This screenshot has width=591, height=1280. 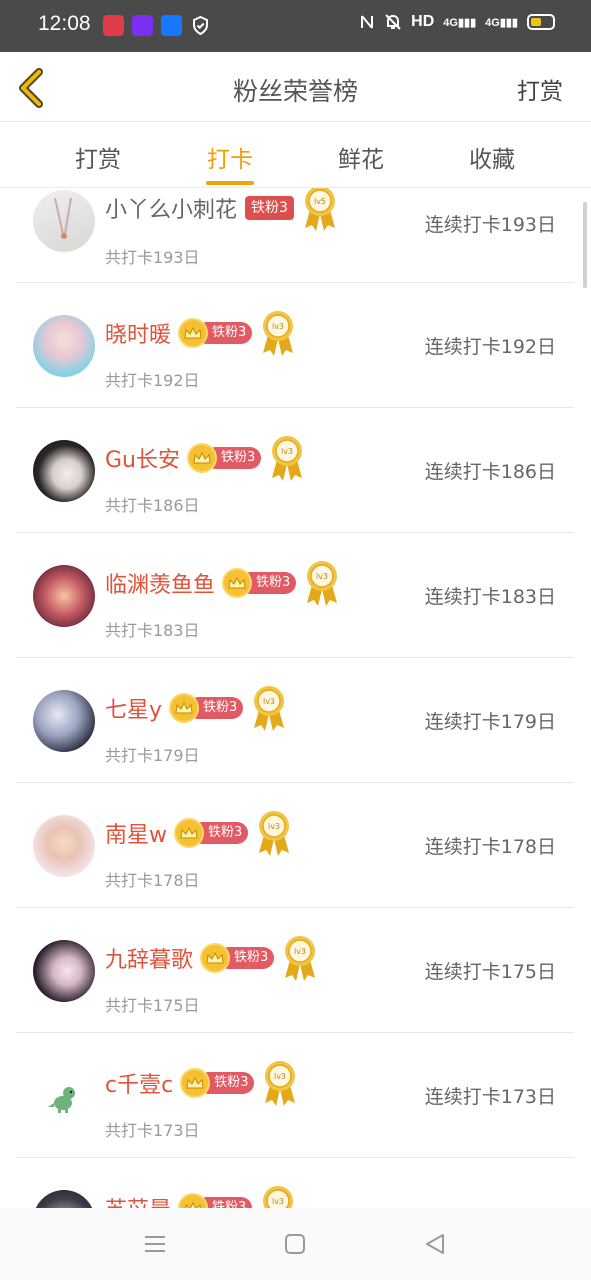 I want to click on video-app-icon, so click(x=142, y=25).